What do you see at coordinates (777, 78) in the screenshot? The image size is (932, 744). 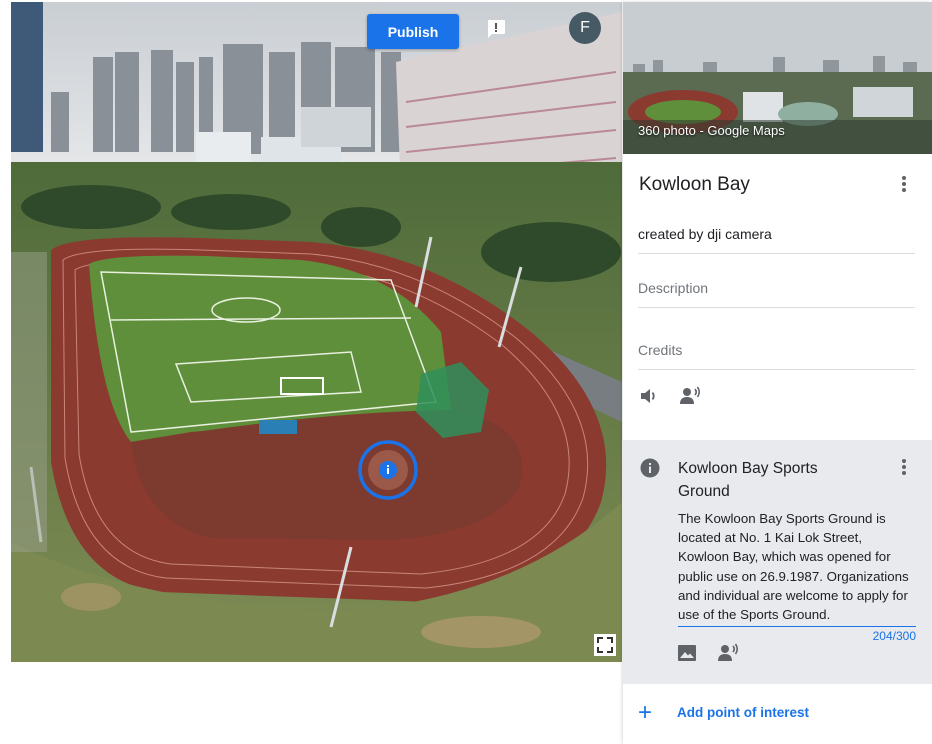 I see `panorama-thumbnail: 360 photo - Google Maps` at bounding box center [777, 78].